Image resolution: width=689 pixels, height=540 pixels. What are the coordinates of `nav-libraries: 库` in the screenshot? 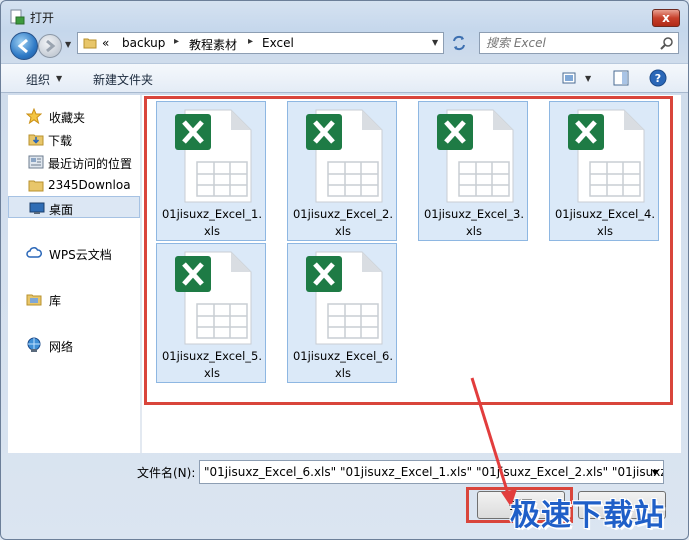 It's located at (74, 299).